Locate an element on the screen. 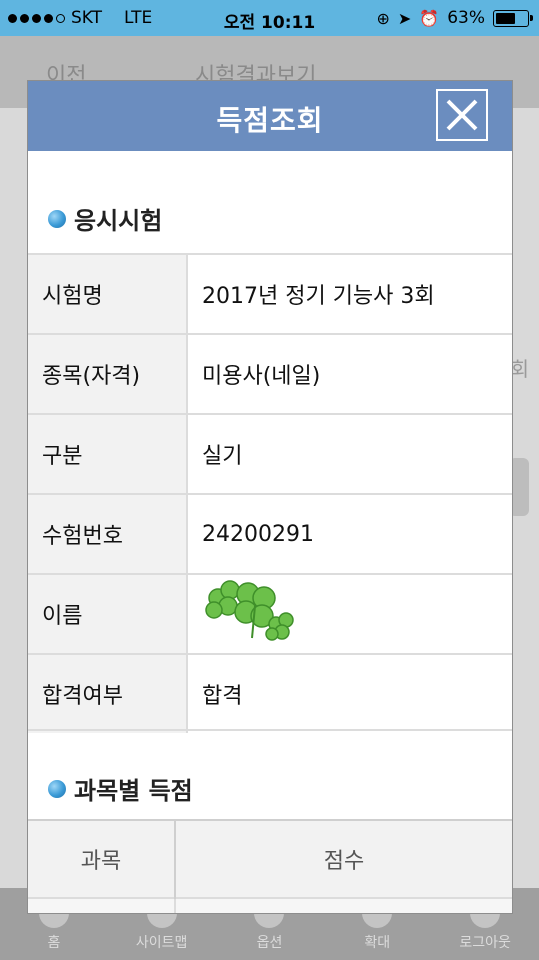  location-arrow-icon: ➤ is located at coordinates (404, 18).